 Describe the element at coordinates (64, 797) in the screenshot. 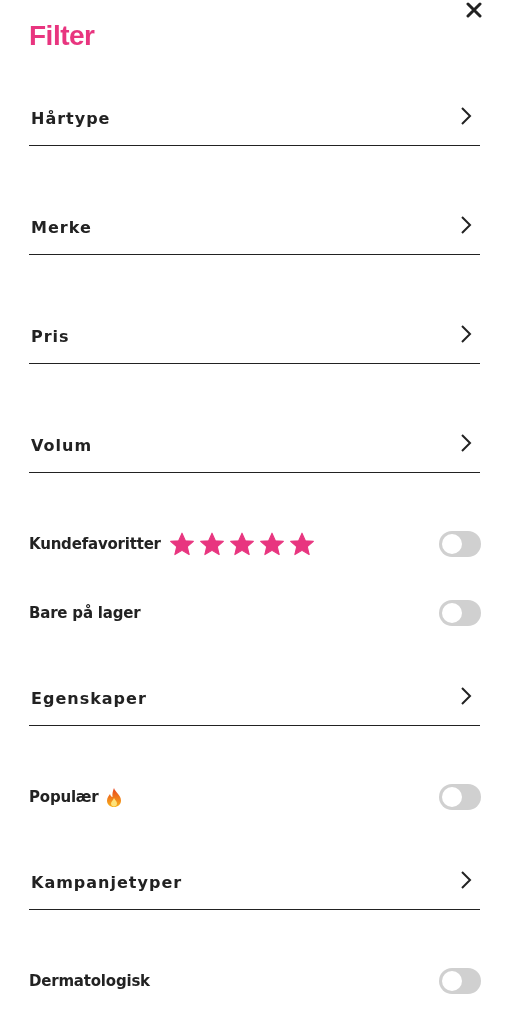

I see `toggle-label: Populær` at that location.